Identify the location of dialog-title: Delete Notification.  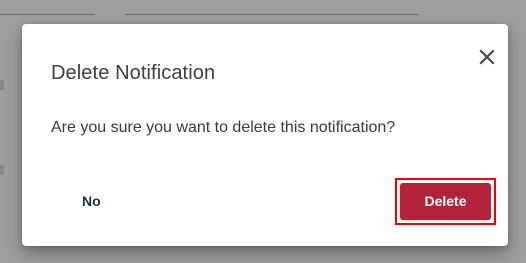
(133, 73).